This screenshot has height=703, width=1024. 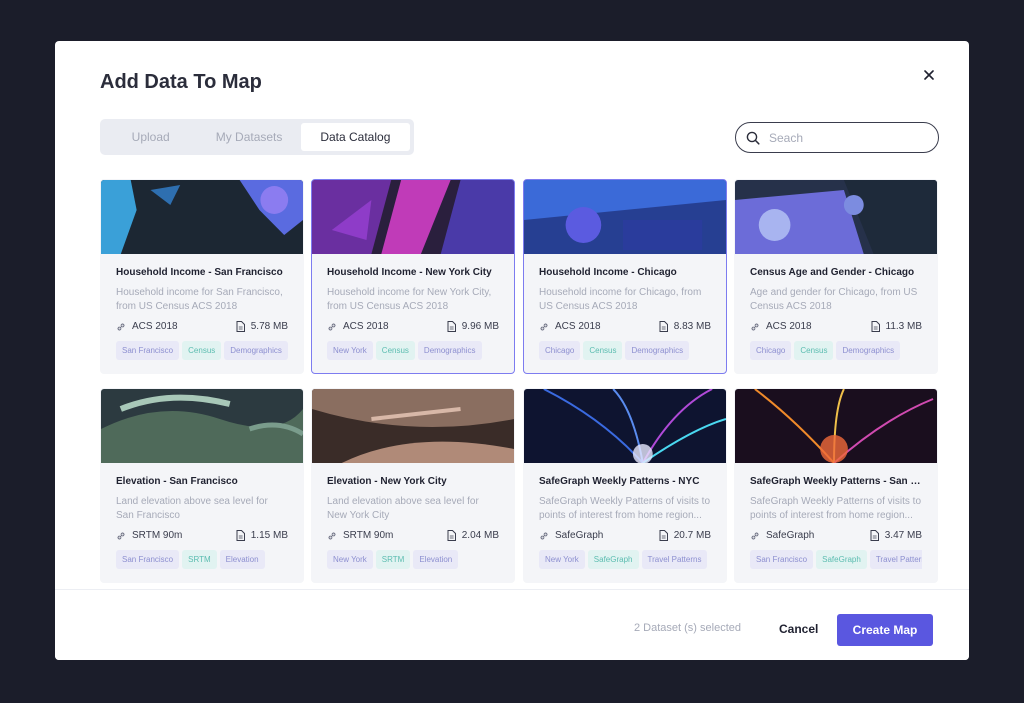 What do you see at coordinates (798, 629) in the screenshot?
I see `cancel-button: Cancel` at bounding box center [798, 629].